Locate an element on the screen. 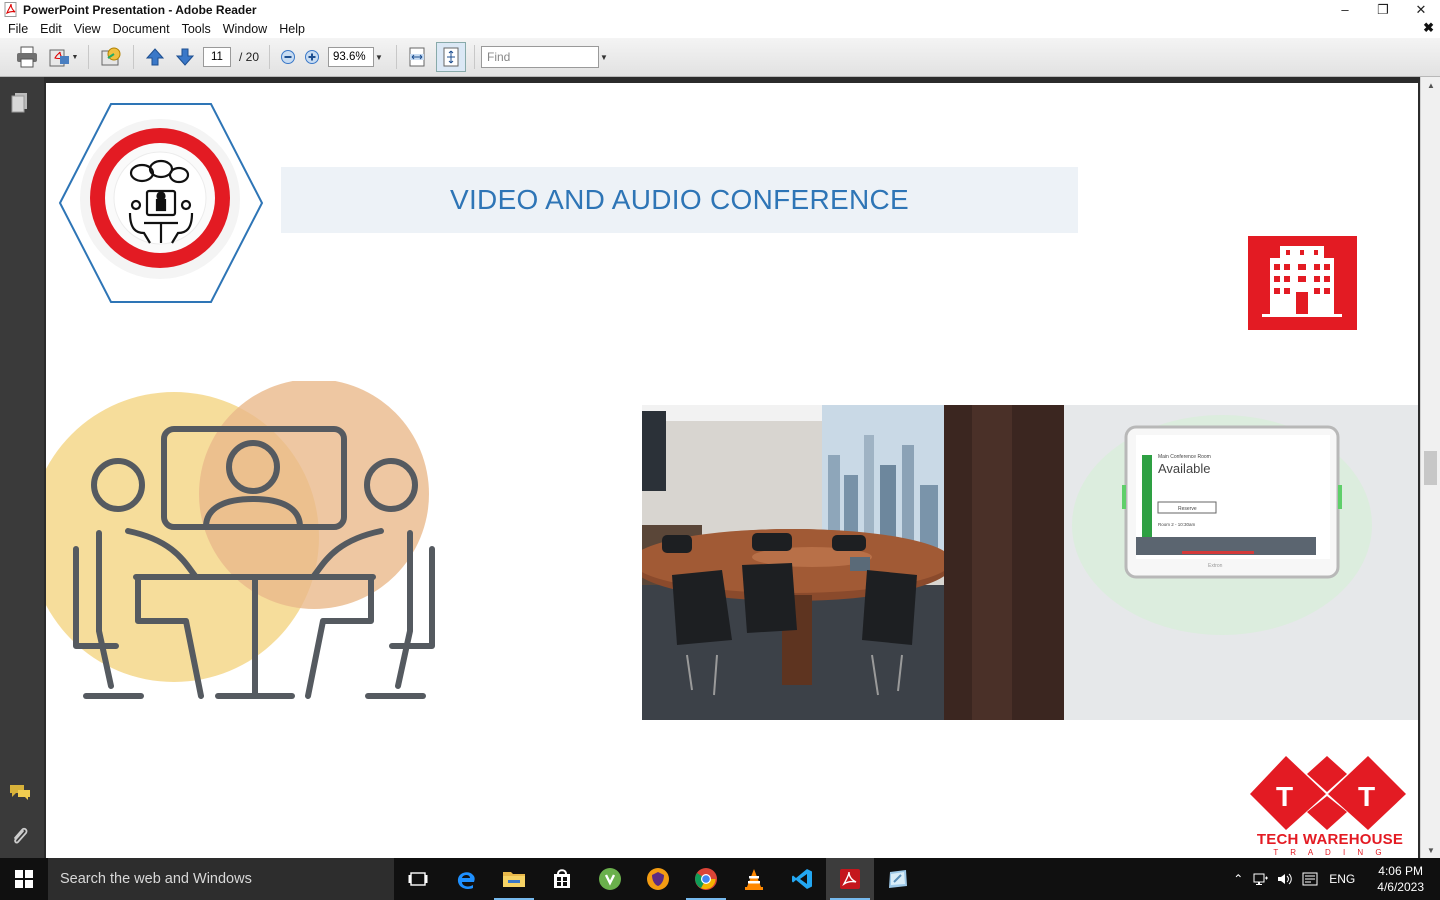  find-input: Find is located at coordinates (540, 57).